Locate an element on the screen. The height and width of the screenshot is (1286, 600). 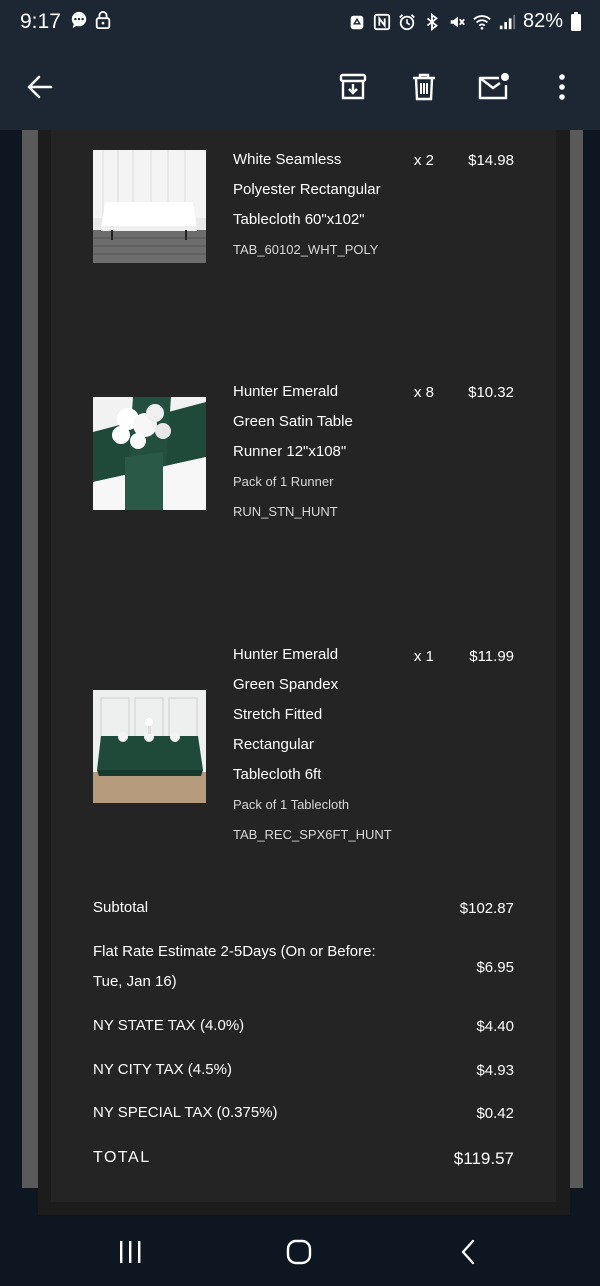
total-value: $119.57 is located at coordinates (483, 1158).